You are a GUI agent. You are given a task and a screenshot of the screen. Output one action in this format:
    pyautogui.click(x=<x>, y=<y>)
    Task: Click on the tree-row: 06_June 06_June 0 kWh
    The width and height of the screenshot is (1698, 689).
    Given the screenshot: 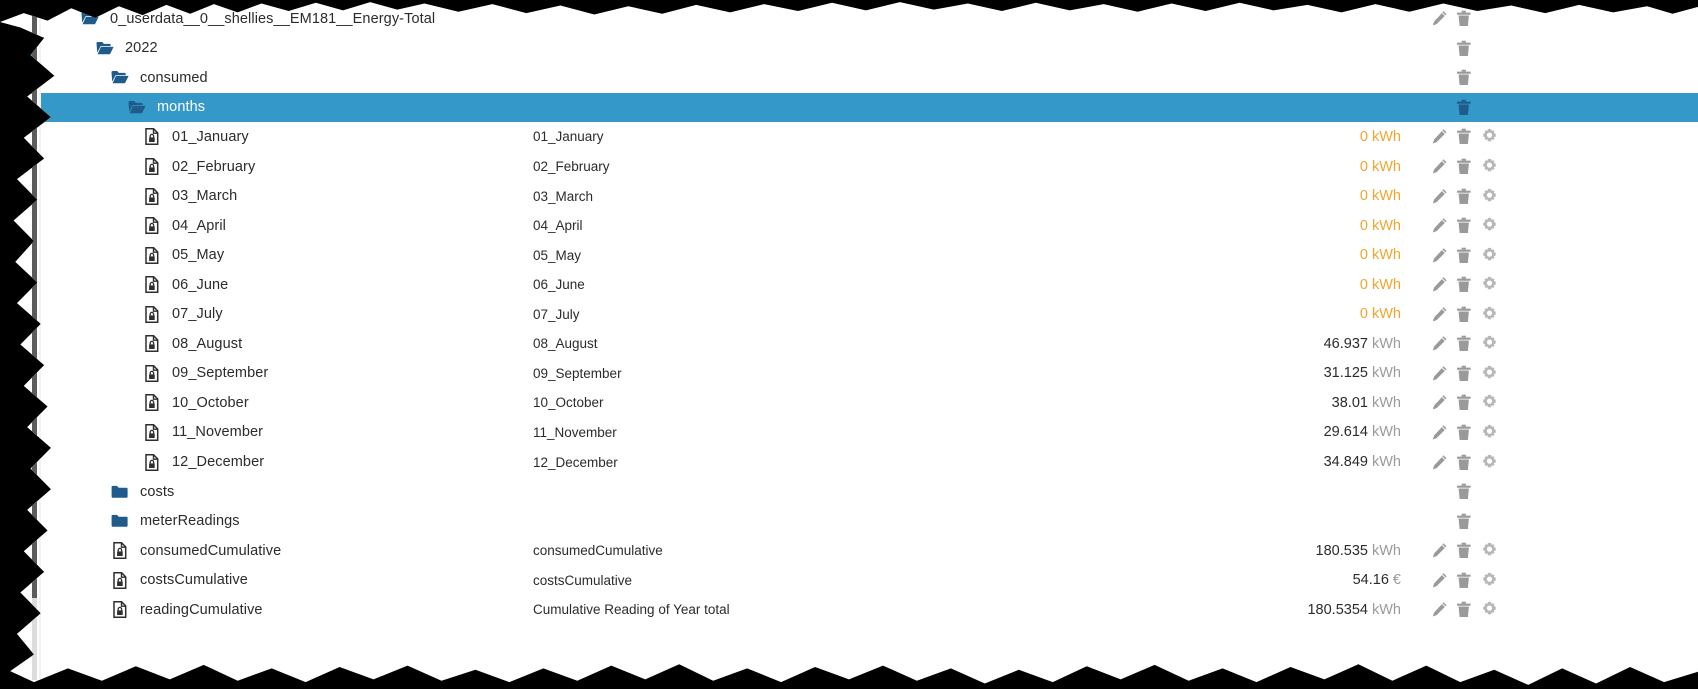 What is the action you would take?
    pyautogui.click(x=869, y=285)
    